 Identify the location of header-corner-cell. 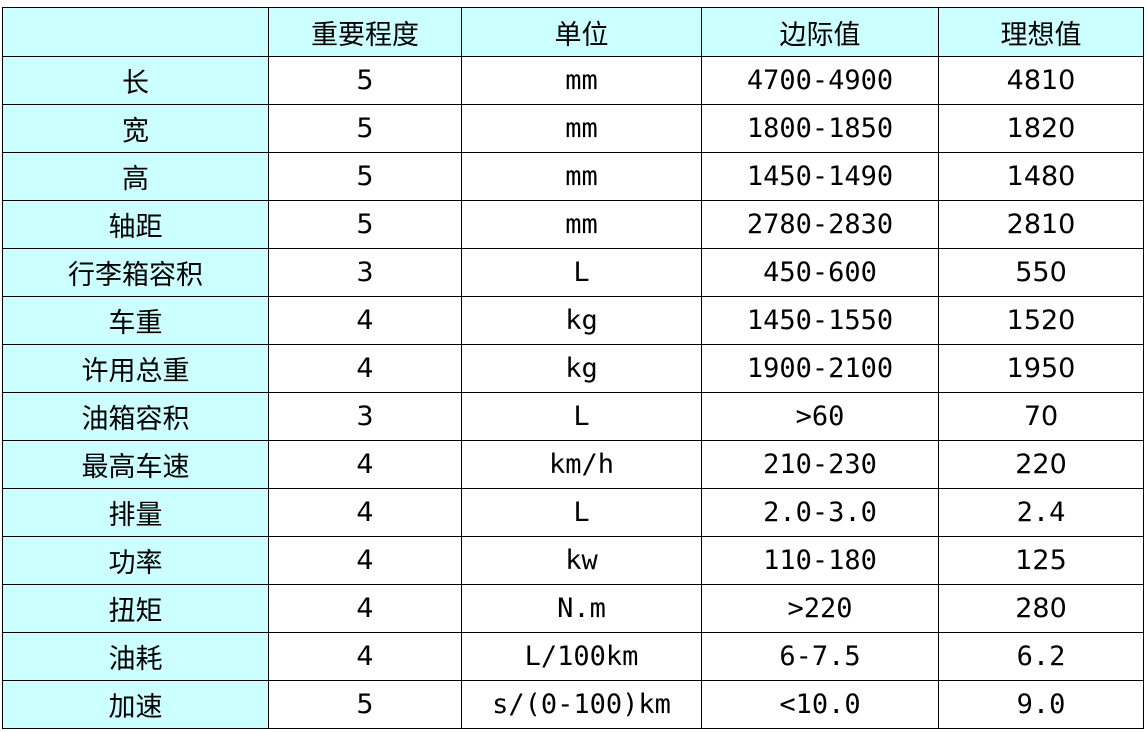
(135, 32).